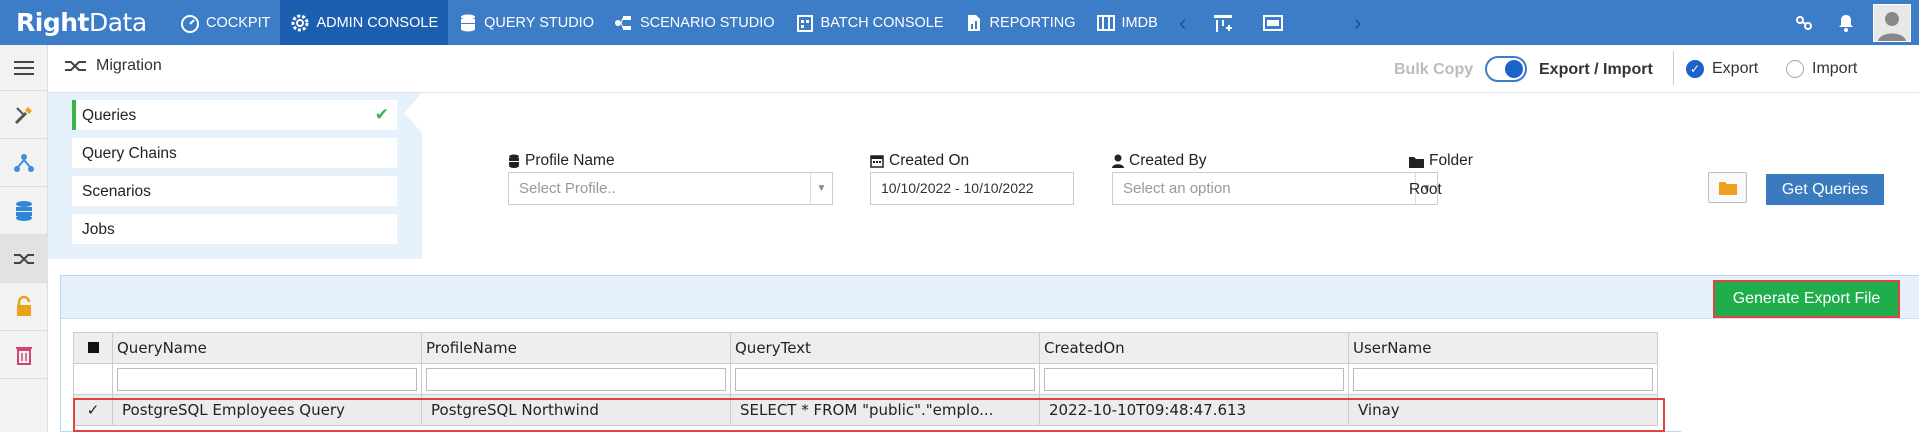 This screenshot has width=1919, height=432. What do you see at coordinates (1433, 70) in the screenshot?
I see `bulk-copy-label: Bulk Copy` at bounding box center [1433, 70].